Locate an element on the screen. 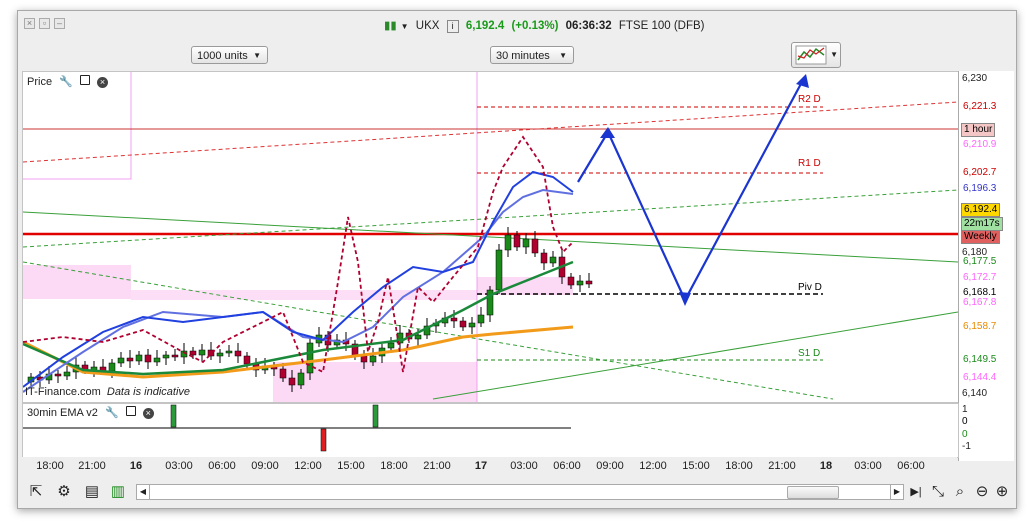 The height and width of the screenshot is (527, 1032). price-level-tag: 6,210.9 is located at coordinates (980, 145).